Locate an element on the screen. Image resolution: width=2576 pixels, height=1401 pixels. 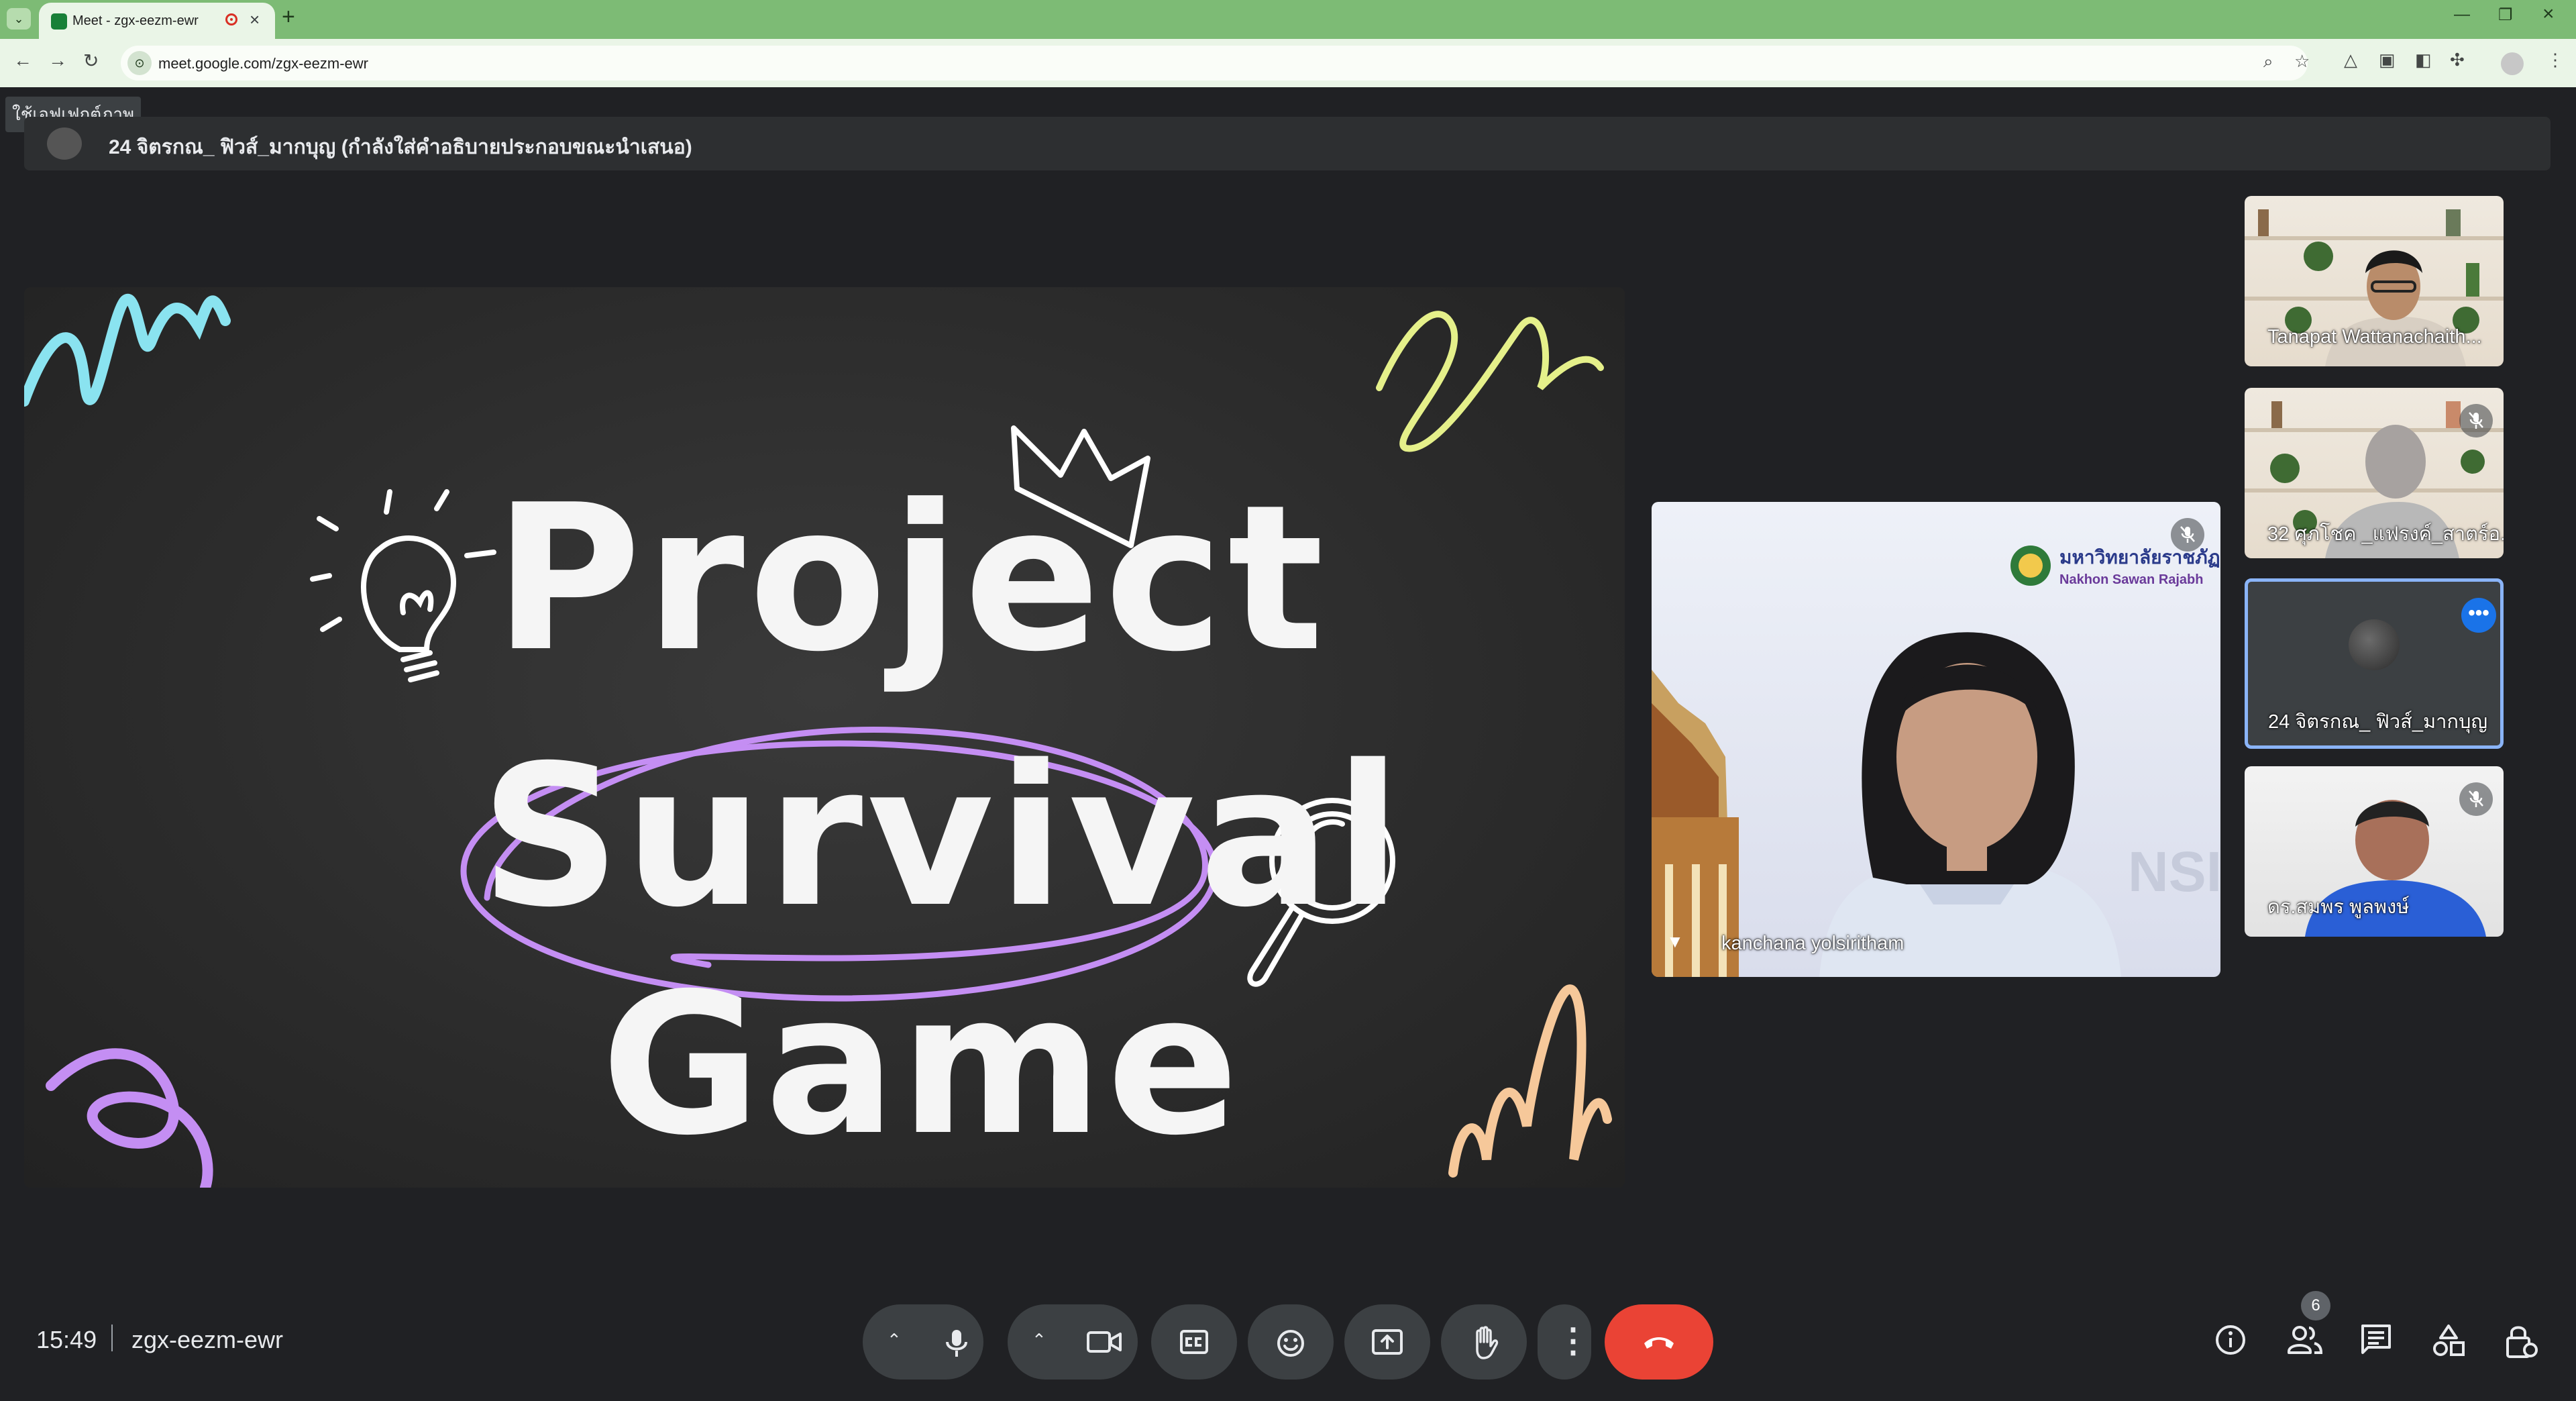
new-tab-button: + is located at coordinates (288, 17).